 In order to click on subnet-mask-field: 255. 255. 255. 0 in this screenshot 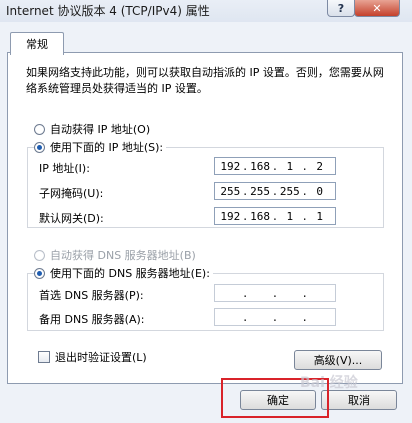, I will do `click(275, 191)`.